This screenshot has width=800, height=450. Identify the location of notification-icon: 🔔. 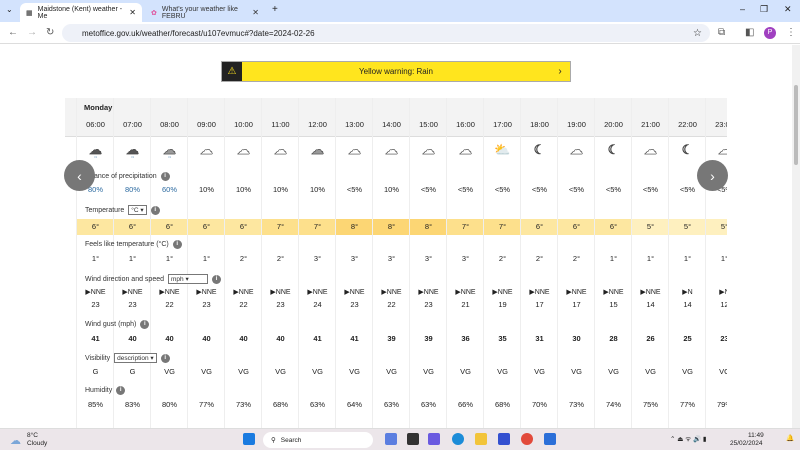
(790, 438).